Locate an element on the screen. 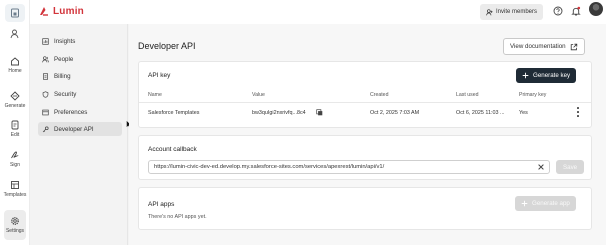 The width and height of the screenshot is (606, 245). lumin-logo: Lumin is located at coordinates (61, 11).